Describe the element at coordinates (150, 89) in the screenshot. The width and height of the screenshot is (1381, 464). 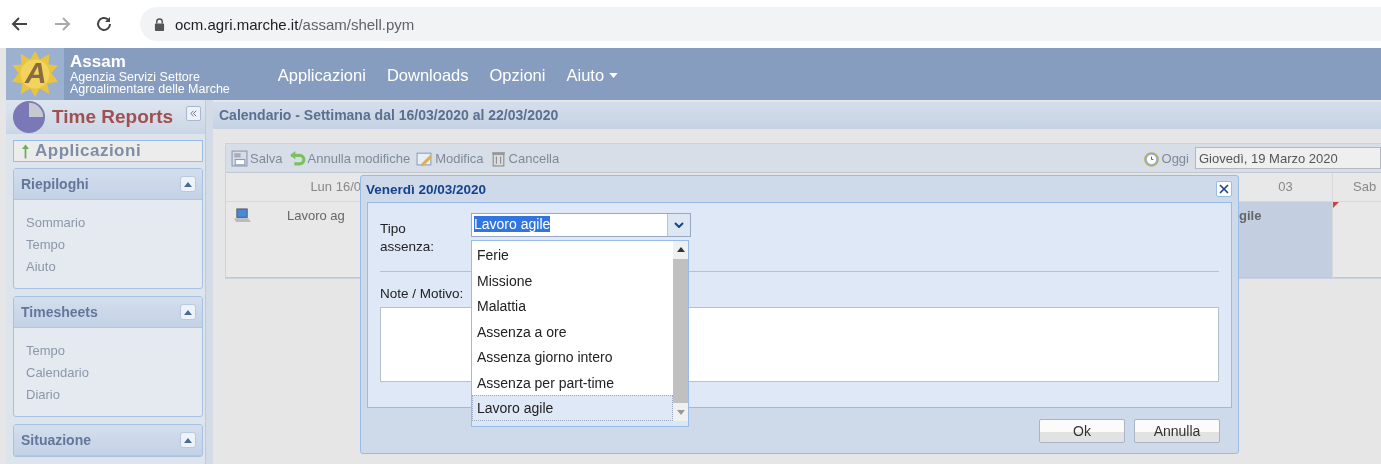
I see `app-subtitle: Agroalimentare delle Marche` at that location.